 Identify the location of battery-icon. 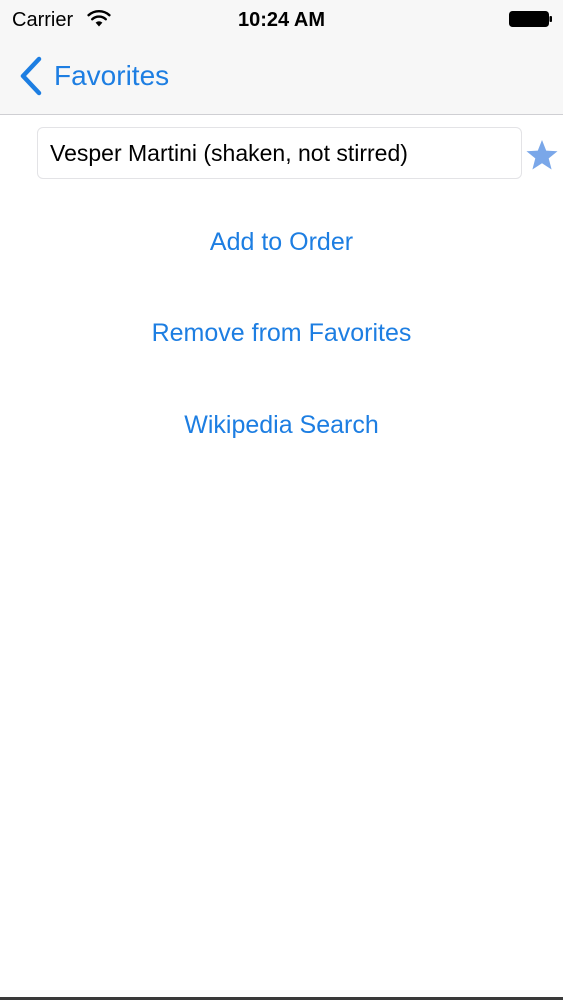
(530, 19).